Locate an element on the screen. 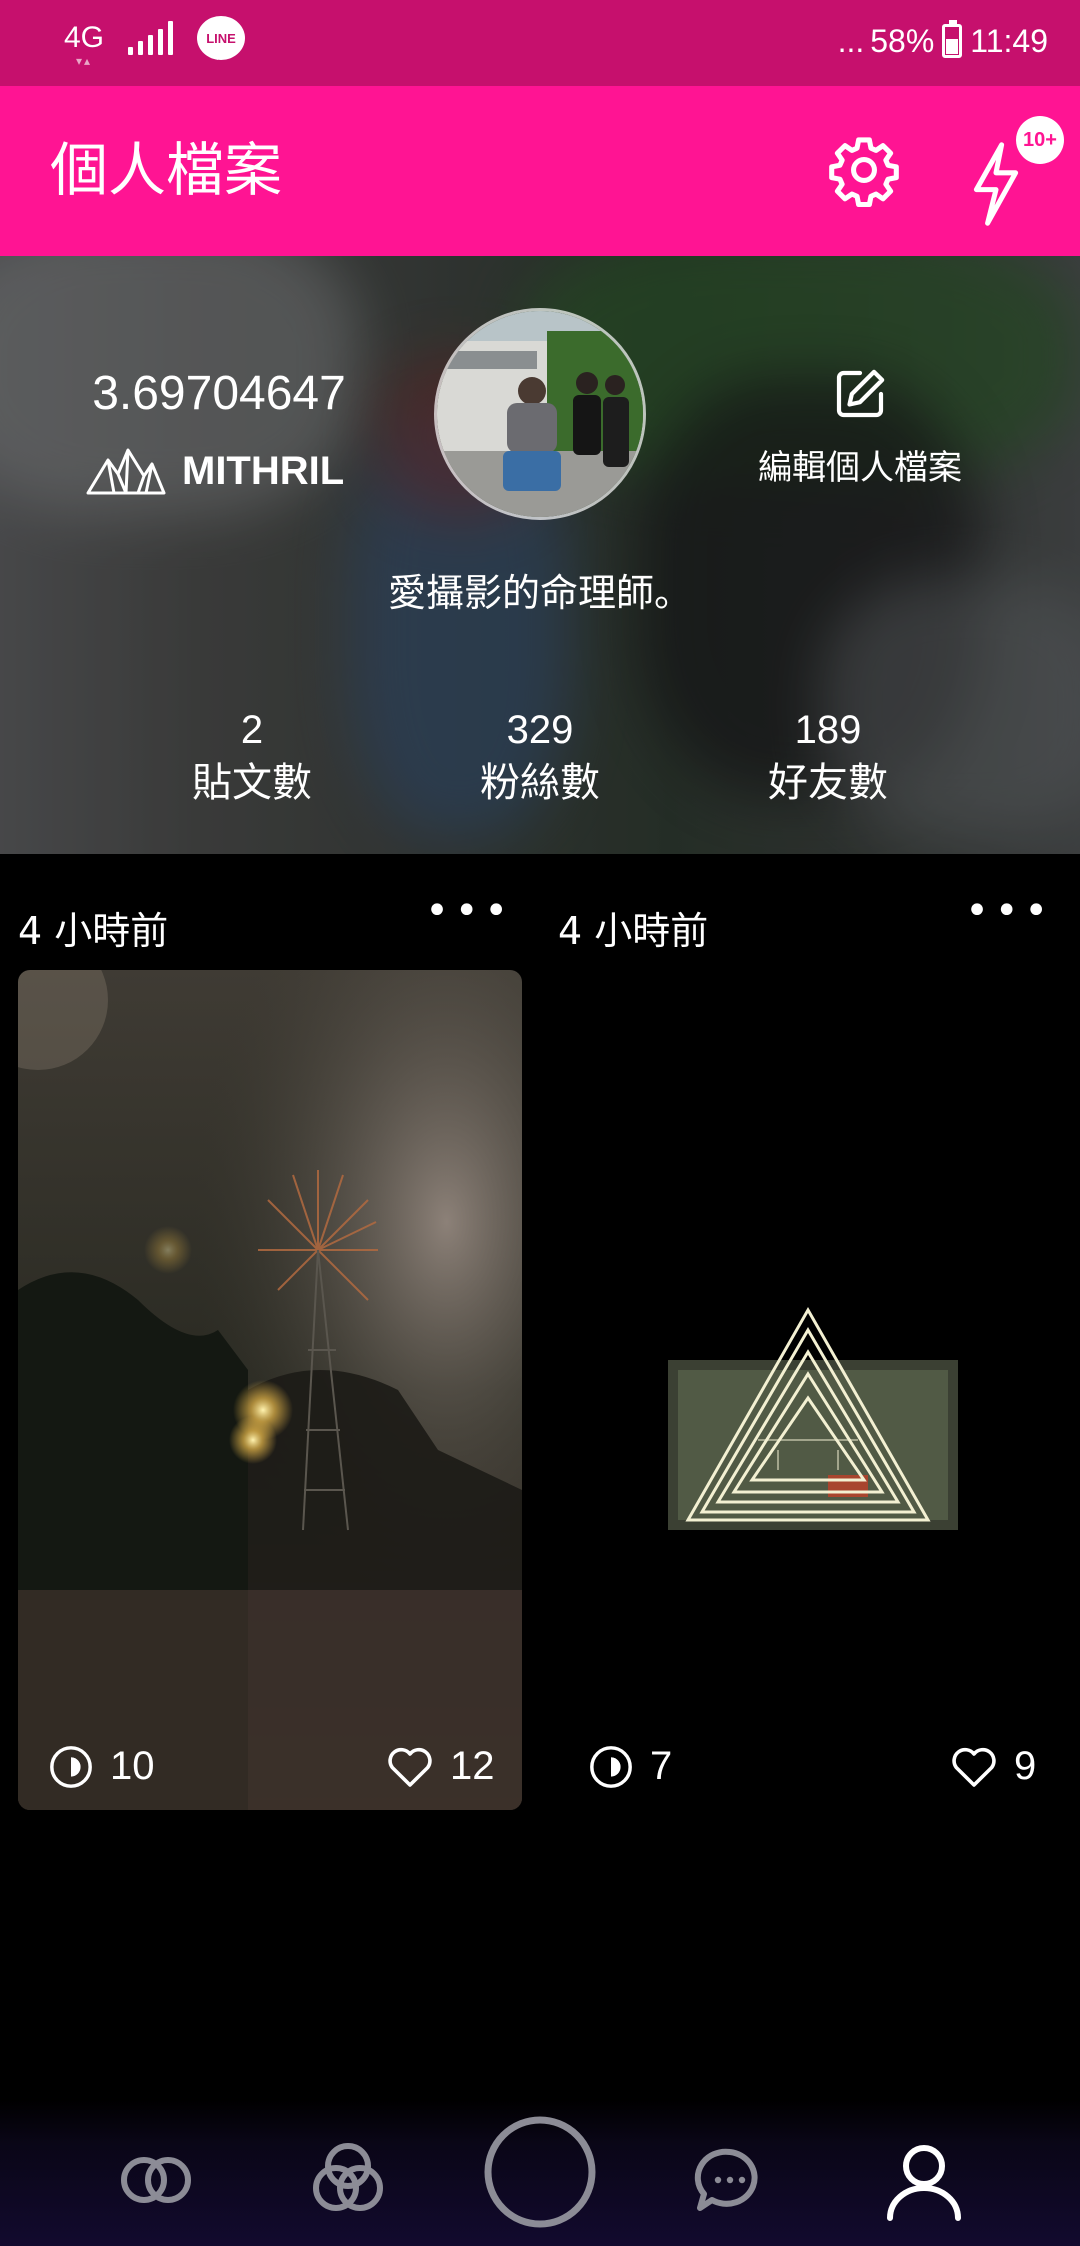 This screenshot has height=2246, width=1080. like-count: 9 is located at coordinates (1025, 1766).